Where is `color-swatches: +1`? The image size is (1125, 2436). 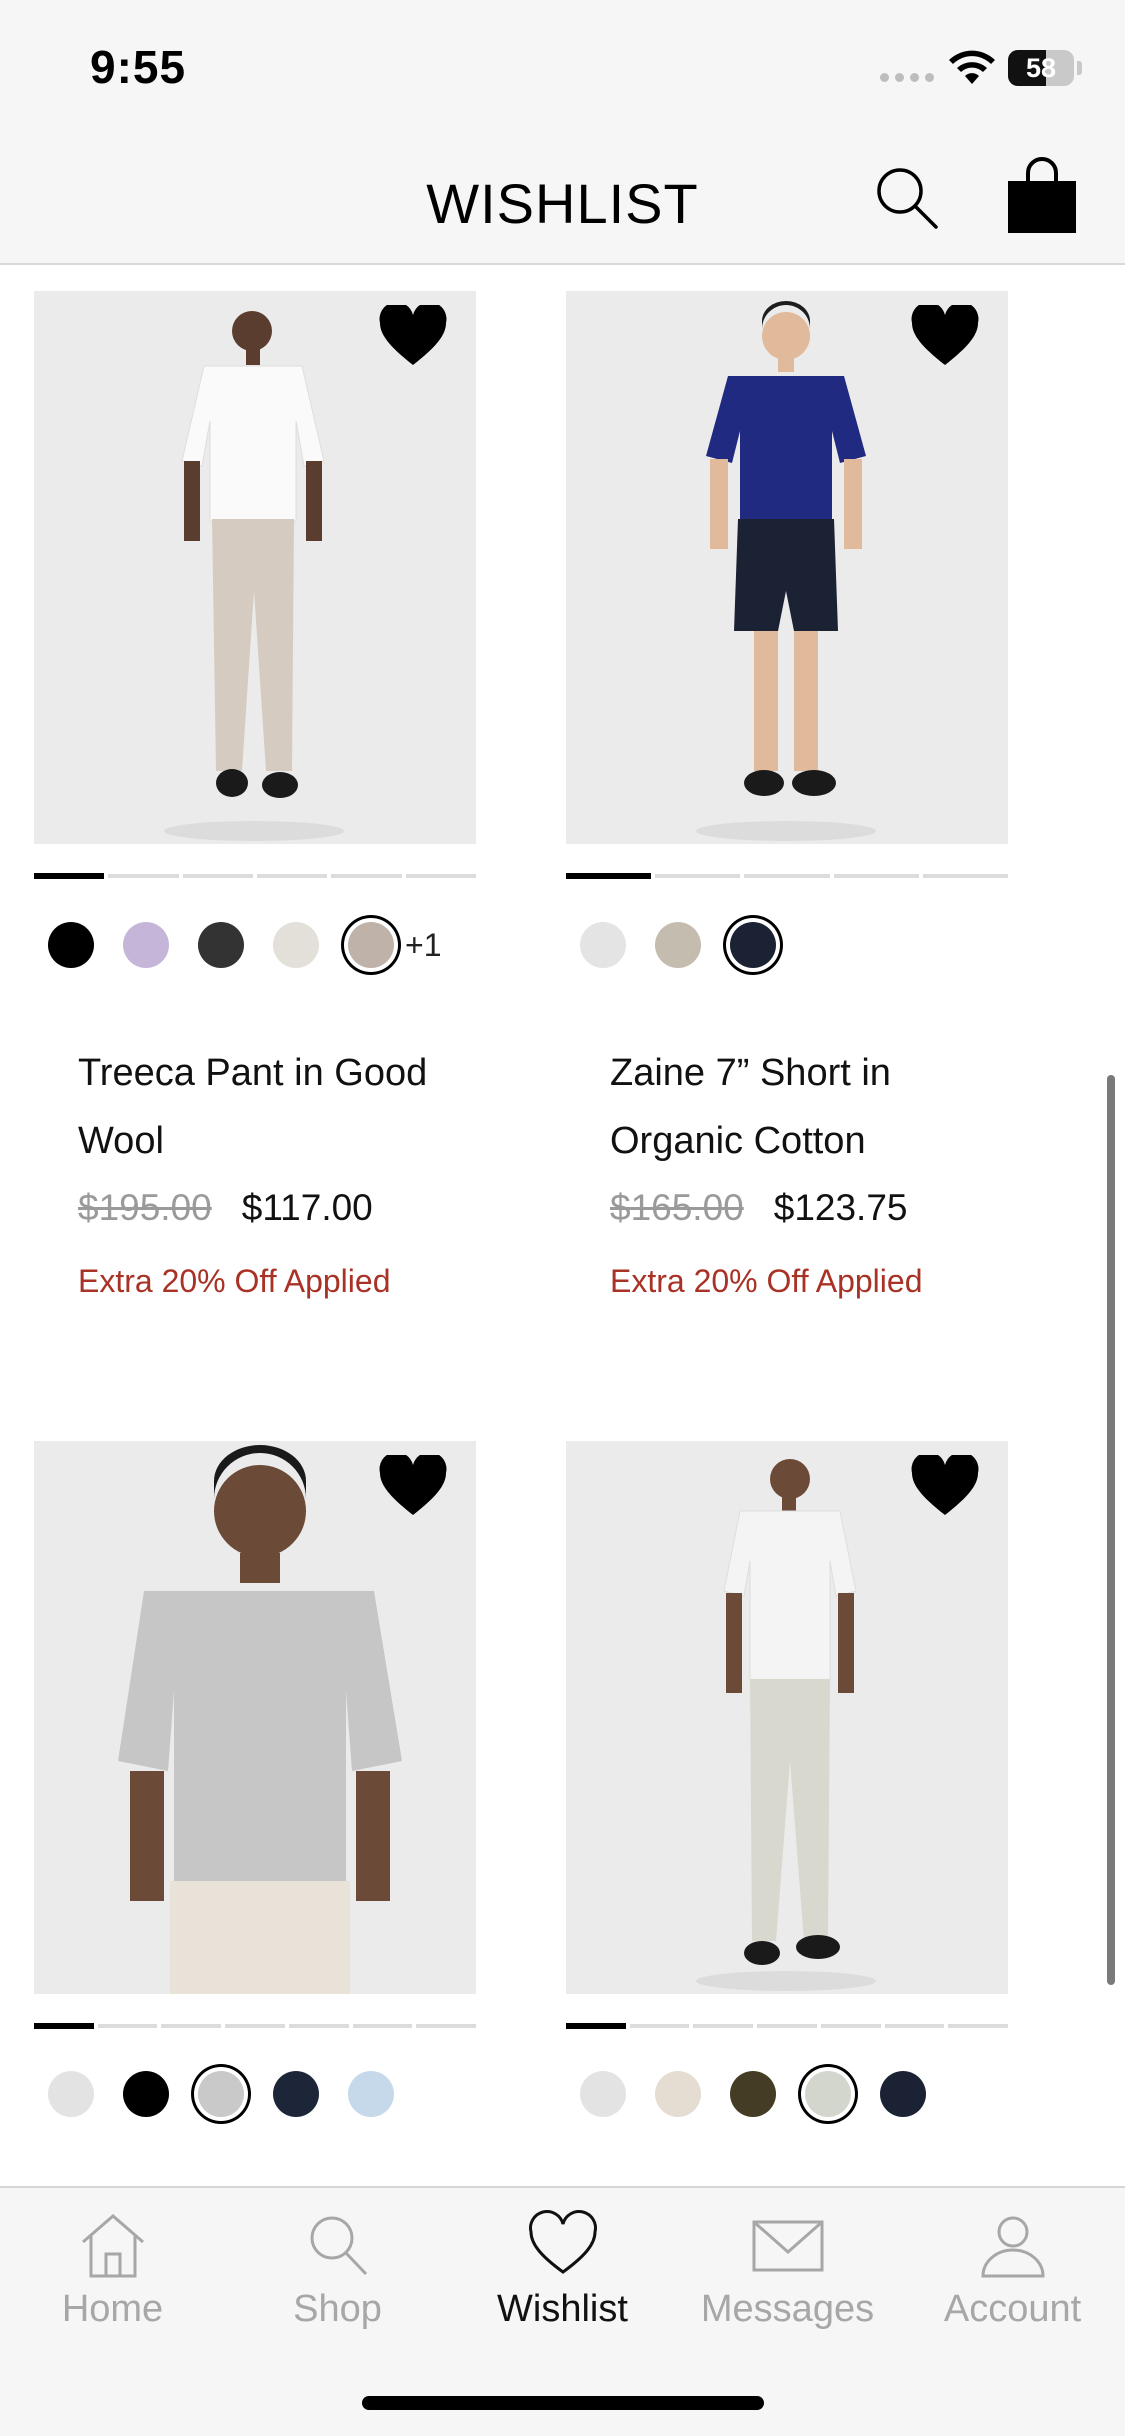 color-swatches: +1 is located at coordinates (244, 945).